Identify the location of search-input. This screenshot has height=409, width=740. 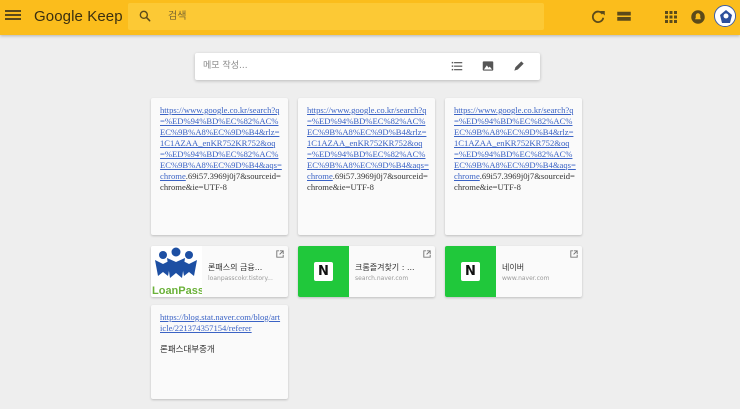
(348, 16).